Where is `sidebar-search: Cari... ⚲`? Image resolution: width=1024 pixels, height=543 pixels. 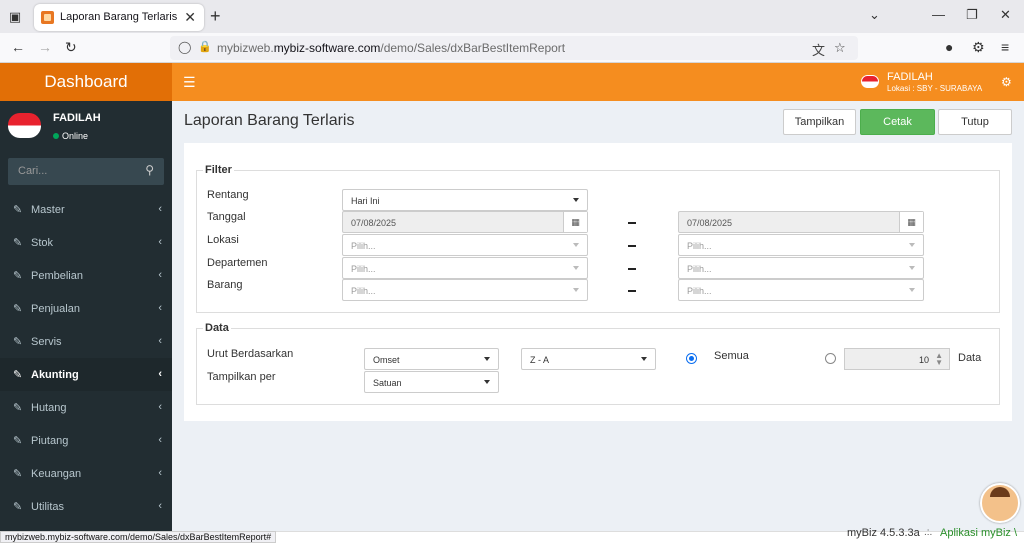 sidebar-search: Cari... ⚲ is located at coordinates (86, 171).